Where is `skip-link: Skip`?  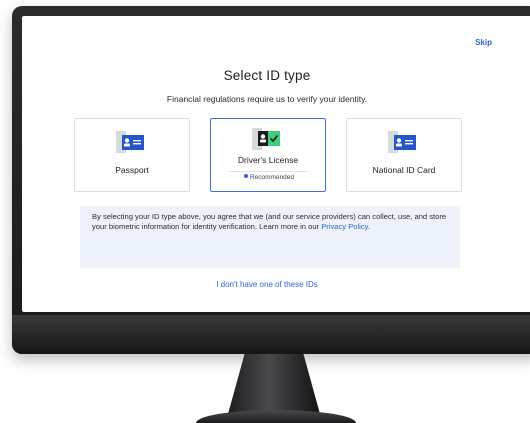 skip-link: Skip is located at coordinates (483, 42).